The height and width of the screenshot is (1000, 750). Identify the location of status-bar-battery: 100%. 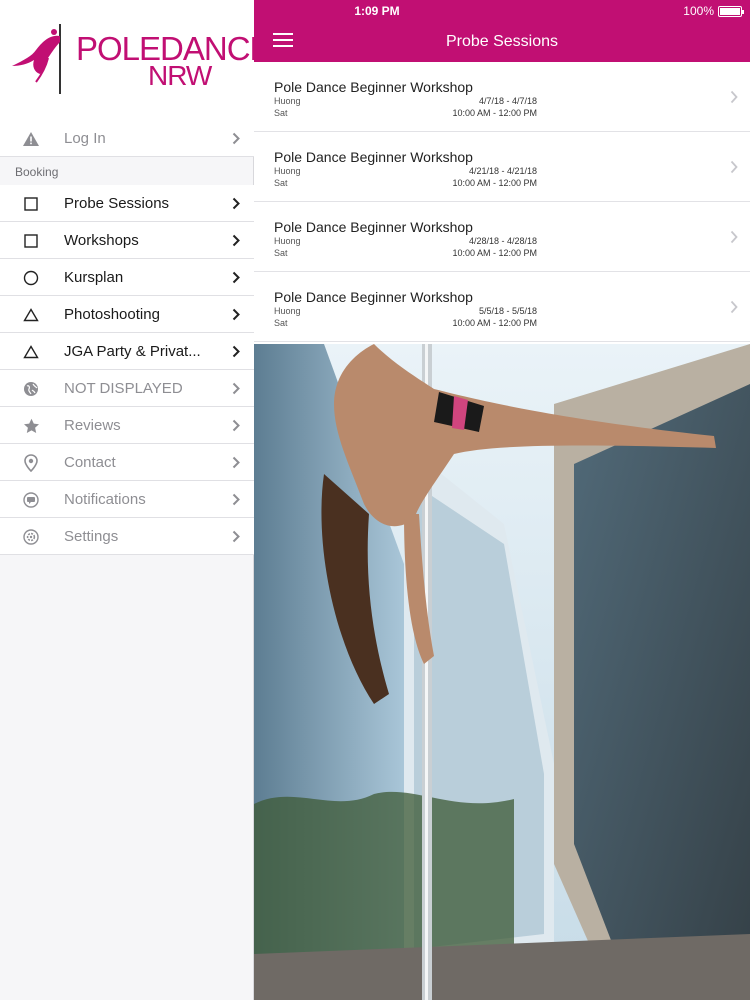
(713, 11).